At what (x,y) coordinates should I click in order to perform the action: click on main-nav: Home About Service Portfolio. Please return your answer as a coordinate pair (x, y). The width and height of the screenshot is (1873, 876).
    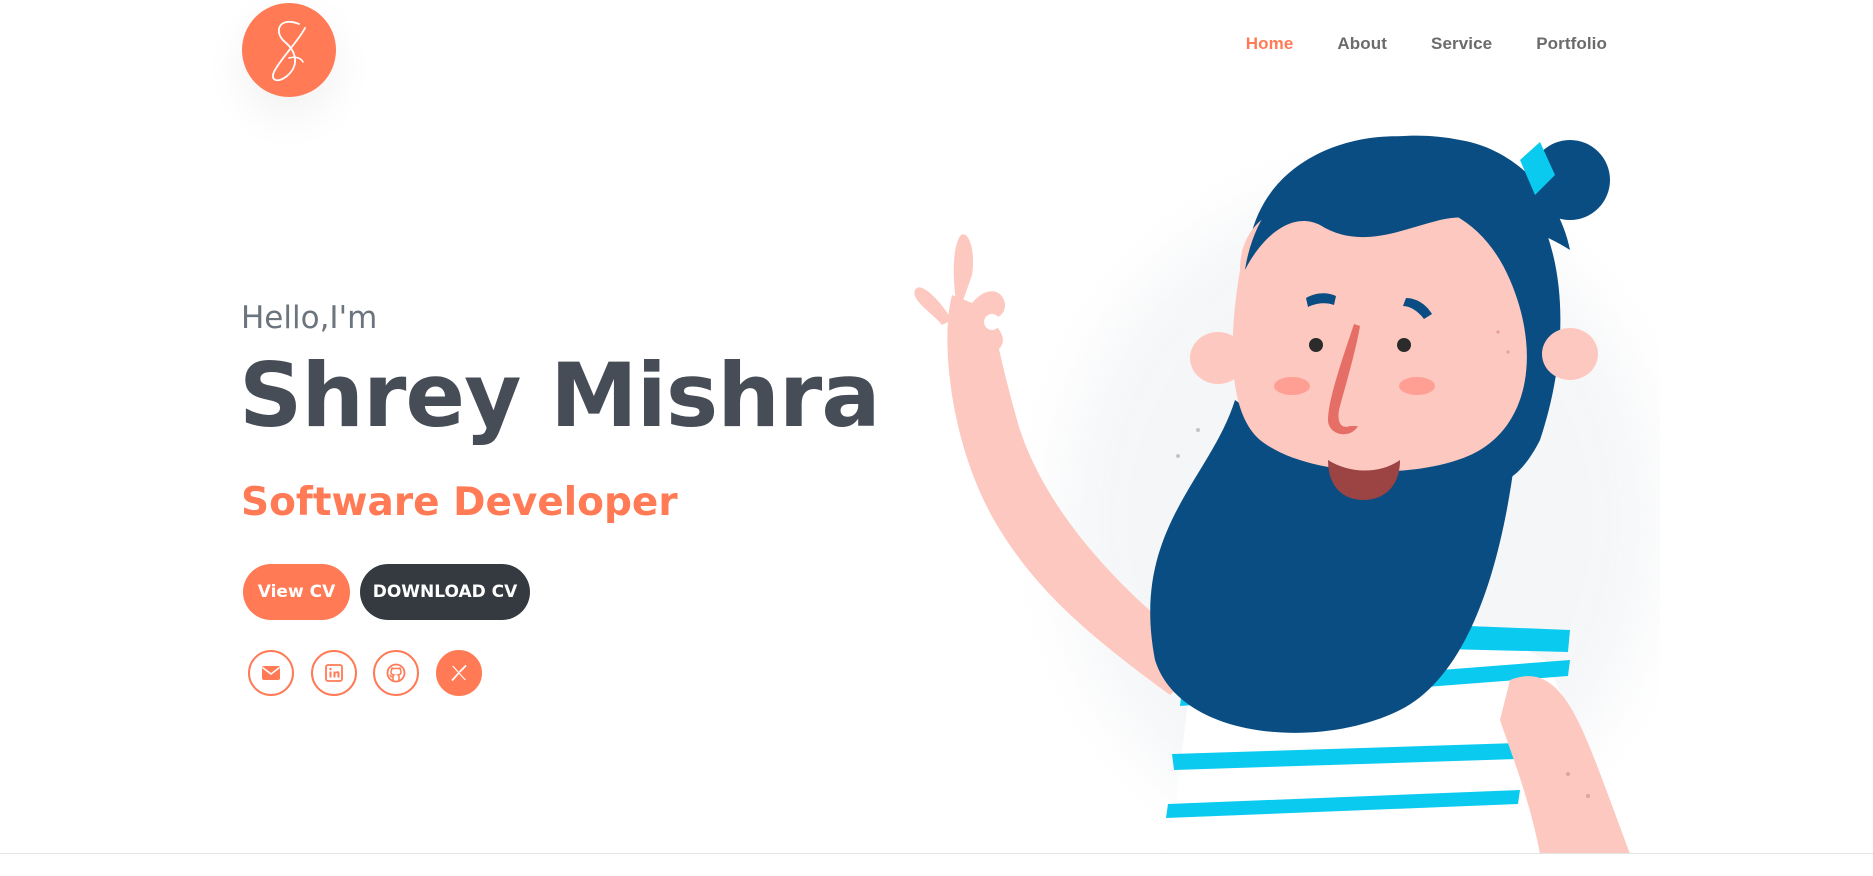
    Looking at the image, I should click on (1404, 44).